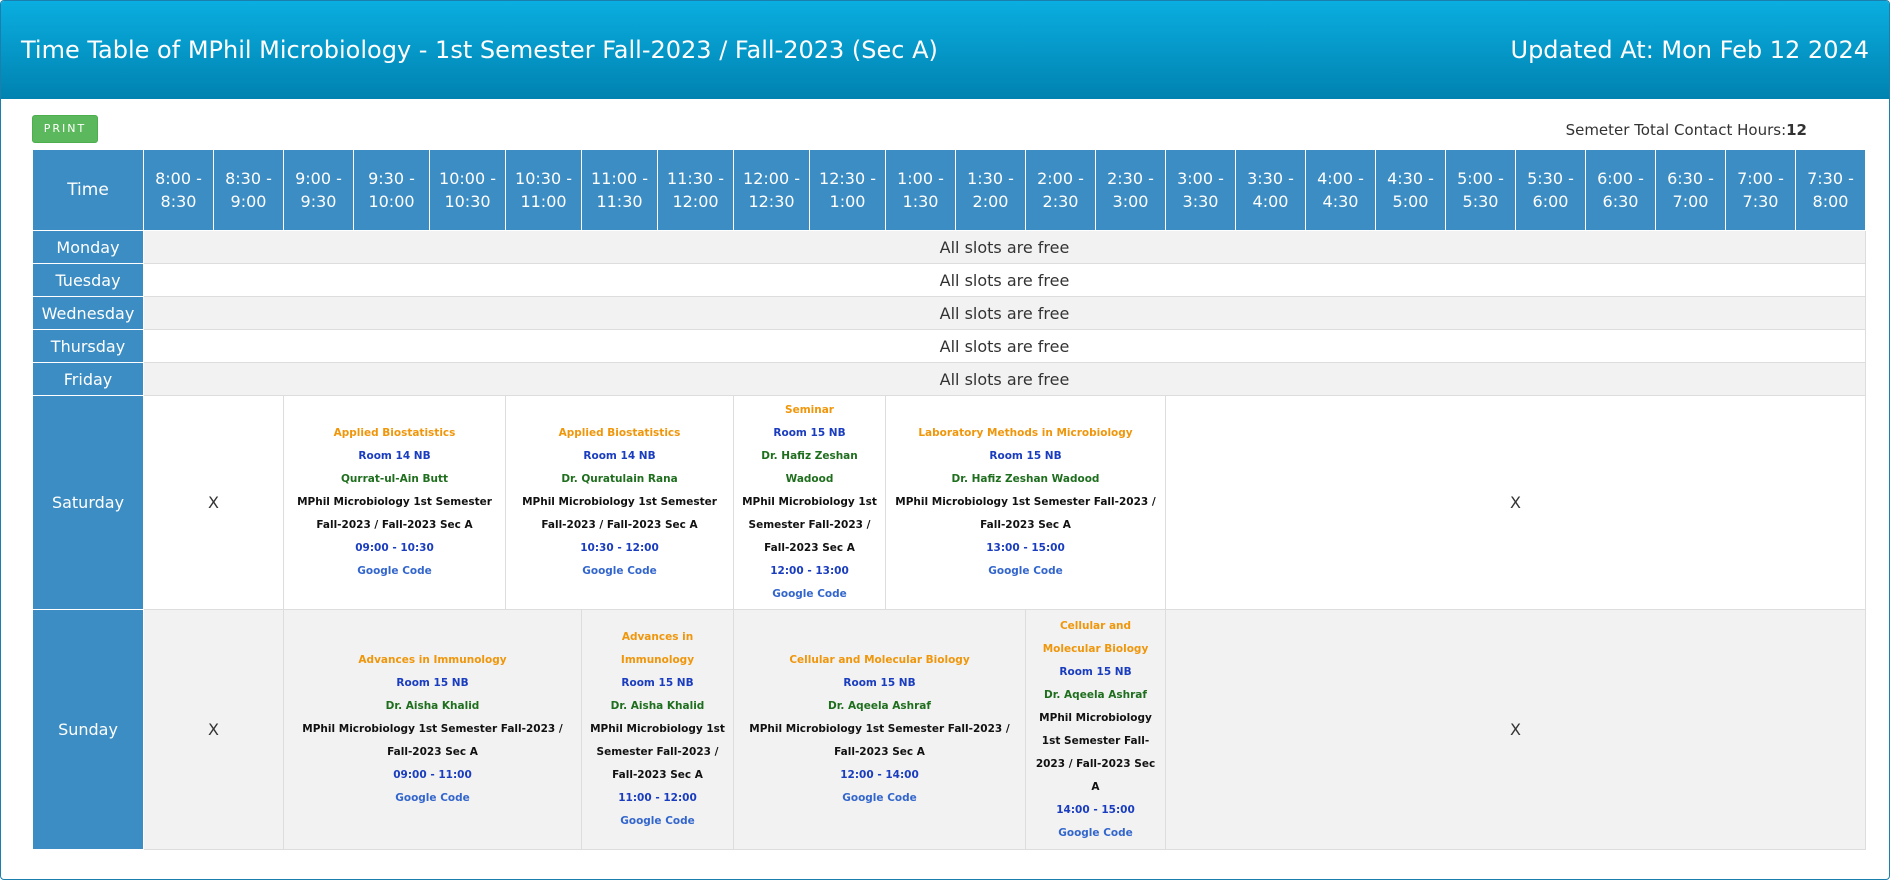  I want to click on class-time: 14:00 - 15:00, so click(1095, 809).